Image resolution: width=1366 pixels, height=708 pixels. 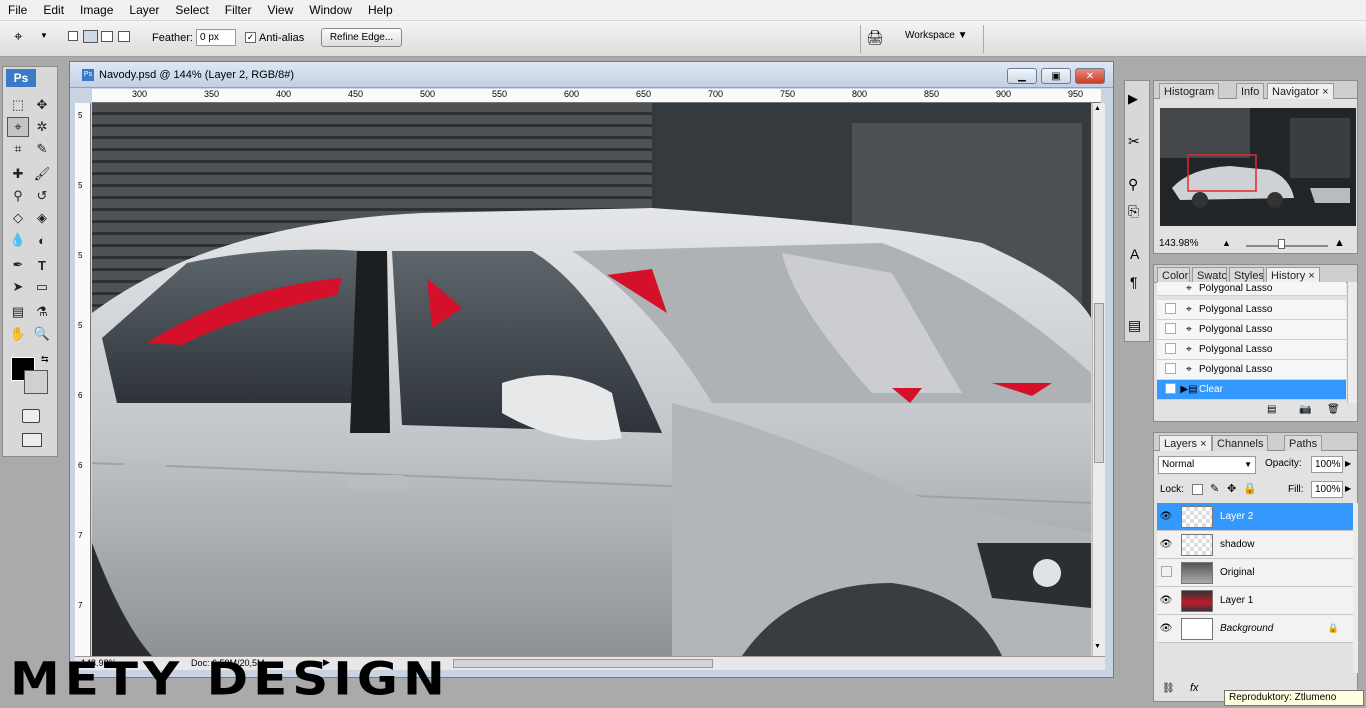 I want to click on minimize-button: ▁, so click(x=1022, y=76).